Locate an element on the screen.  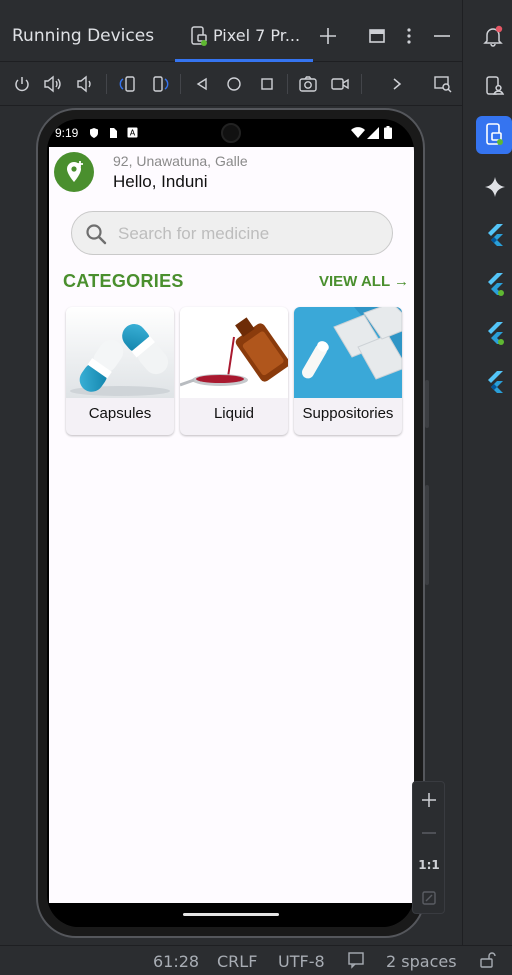
view-all-link: VIEW ALL → is located at coordinates (364, 281).